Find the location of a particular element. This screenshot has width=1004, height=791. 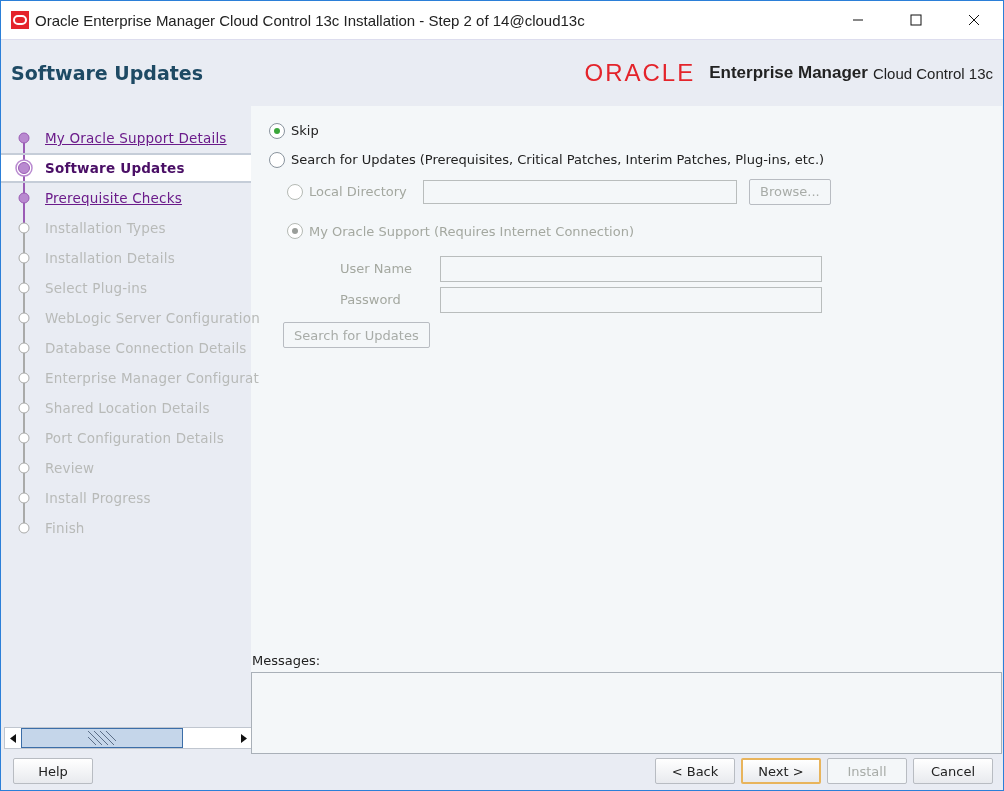

step-label: My Oracle Support Details is located at coordinates (136, 138).